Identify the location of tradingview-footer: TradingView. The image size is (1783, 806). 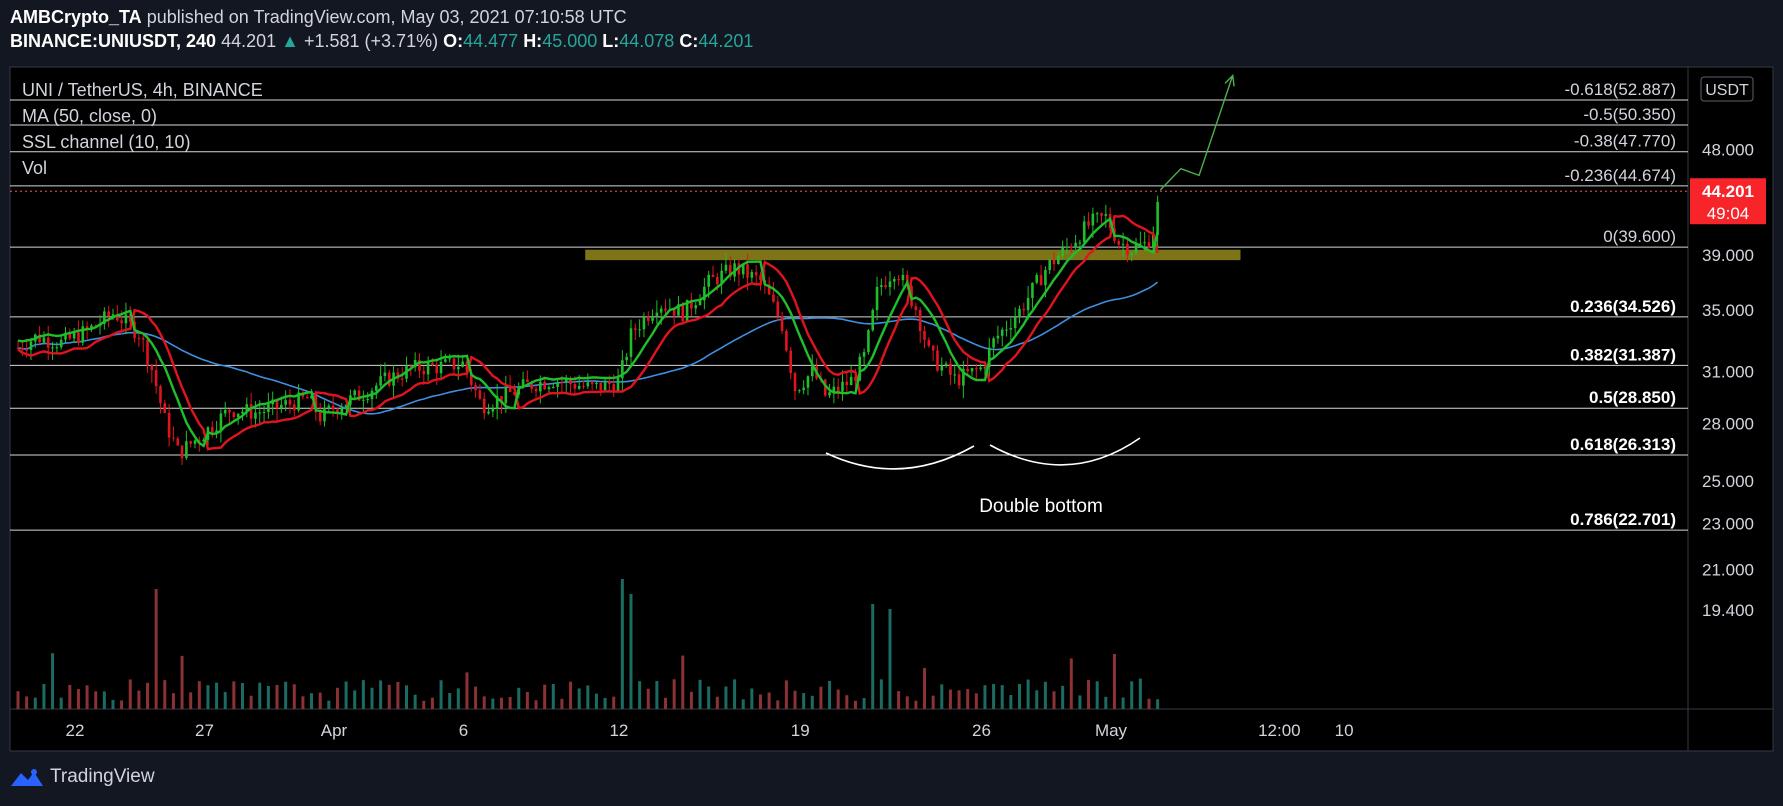
(82, 777).